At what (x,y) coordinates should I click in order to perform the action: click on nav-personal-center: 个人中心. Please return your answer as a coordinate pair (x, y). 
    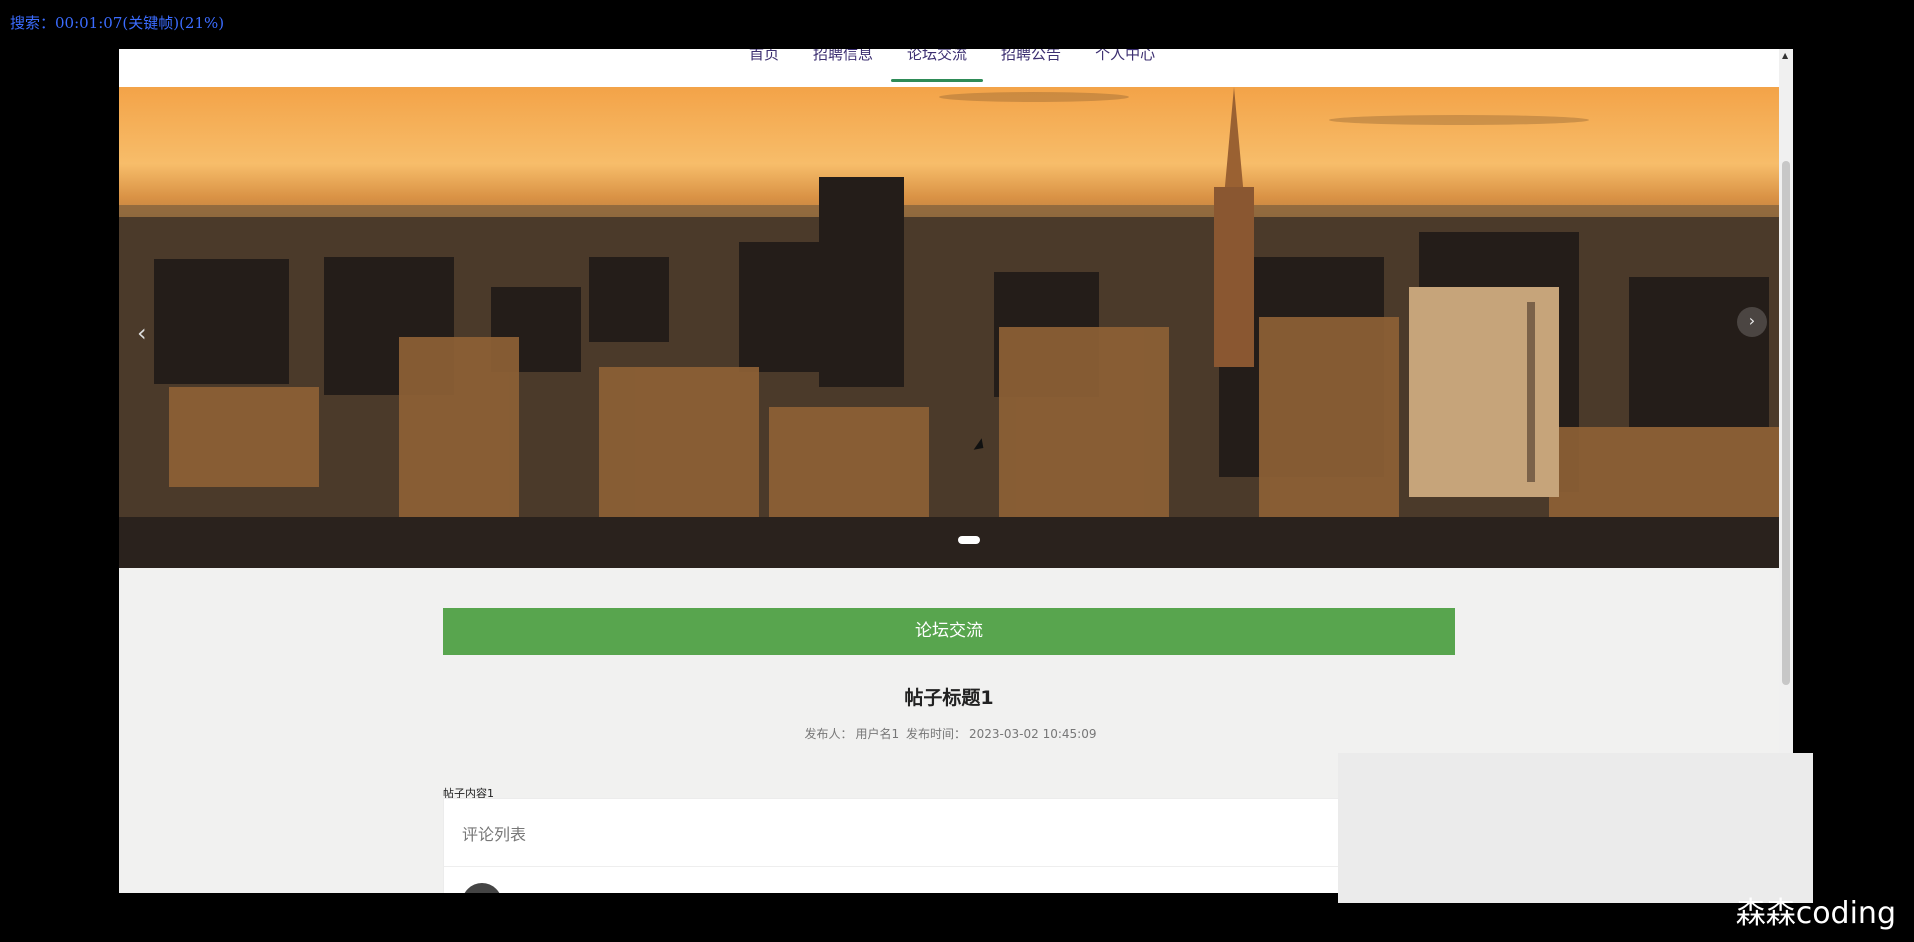
    Looking at the image, I should click on (1125, 68).